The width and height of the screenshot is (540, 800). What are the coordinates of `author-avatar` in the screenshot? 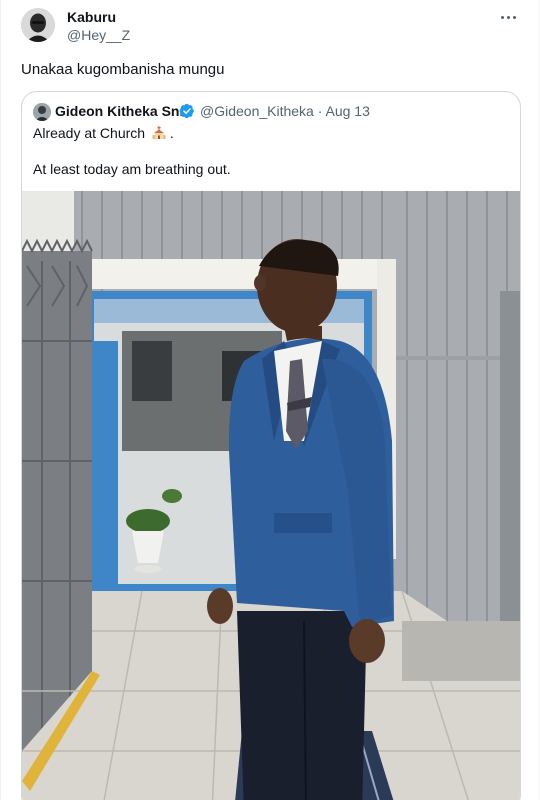 It's located at (38, 25).